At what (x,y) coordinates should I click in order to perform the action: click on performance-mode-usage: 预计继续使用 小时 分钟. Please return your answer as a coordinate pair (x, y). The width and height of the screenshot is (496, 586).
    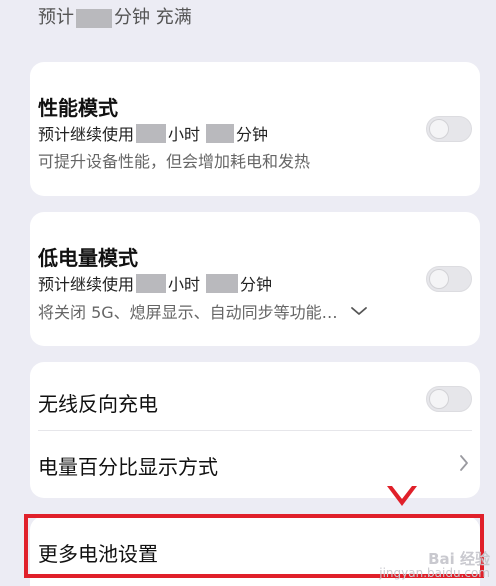
    Looking at the image, I should click on (153, 133).